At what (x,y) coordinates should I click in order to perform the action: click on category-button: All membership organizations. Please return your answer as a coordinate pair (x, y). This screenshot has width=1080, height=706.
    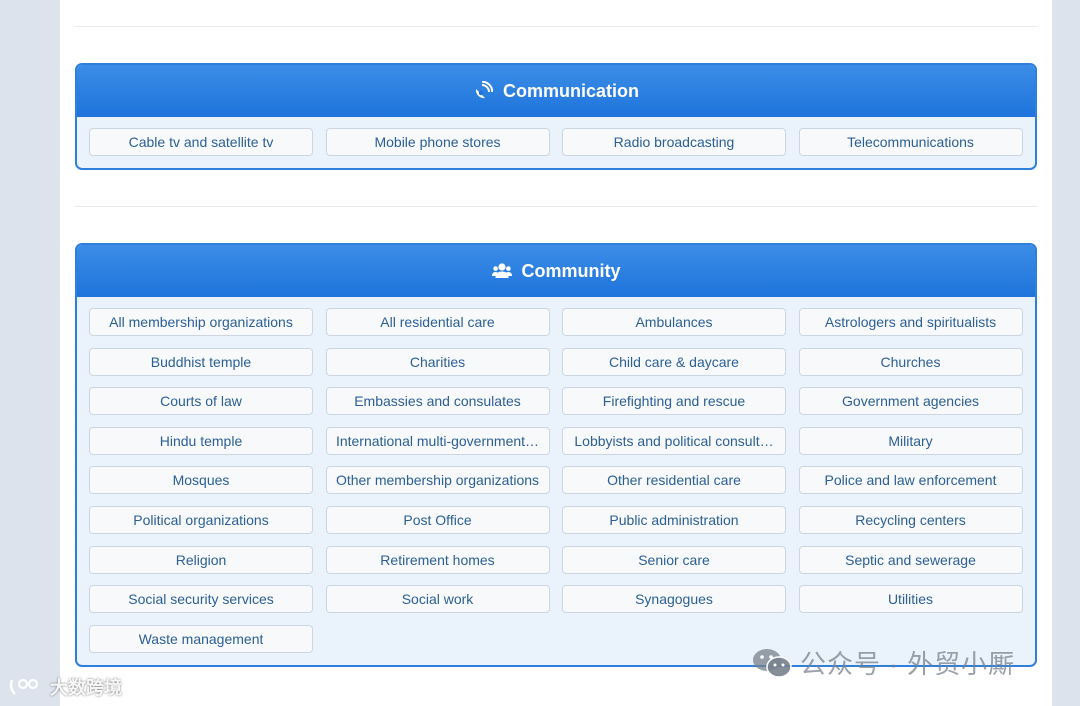
    Looking at the image, I should click on (201, 322).